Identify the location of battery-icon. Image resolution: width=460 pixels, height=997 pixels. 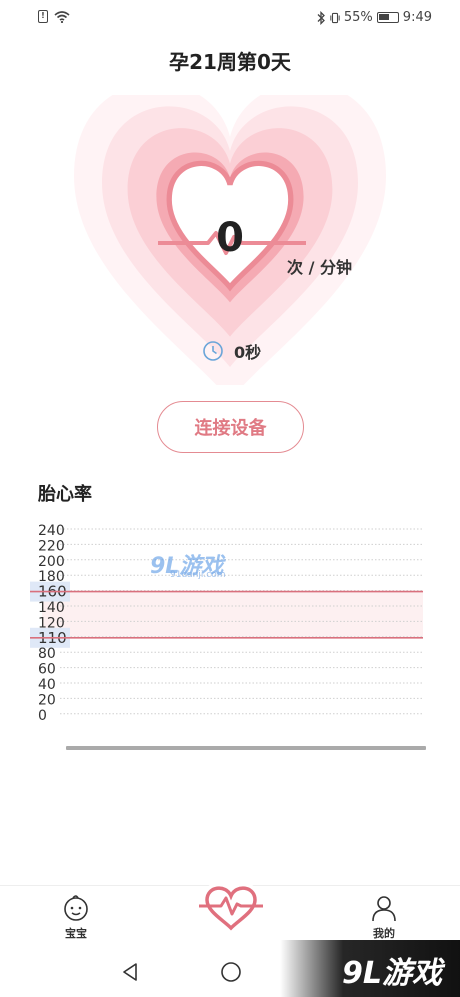
(387, 17).